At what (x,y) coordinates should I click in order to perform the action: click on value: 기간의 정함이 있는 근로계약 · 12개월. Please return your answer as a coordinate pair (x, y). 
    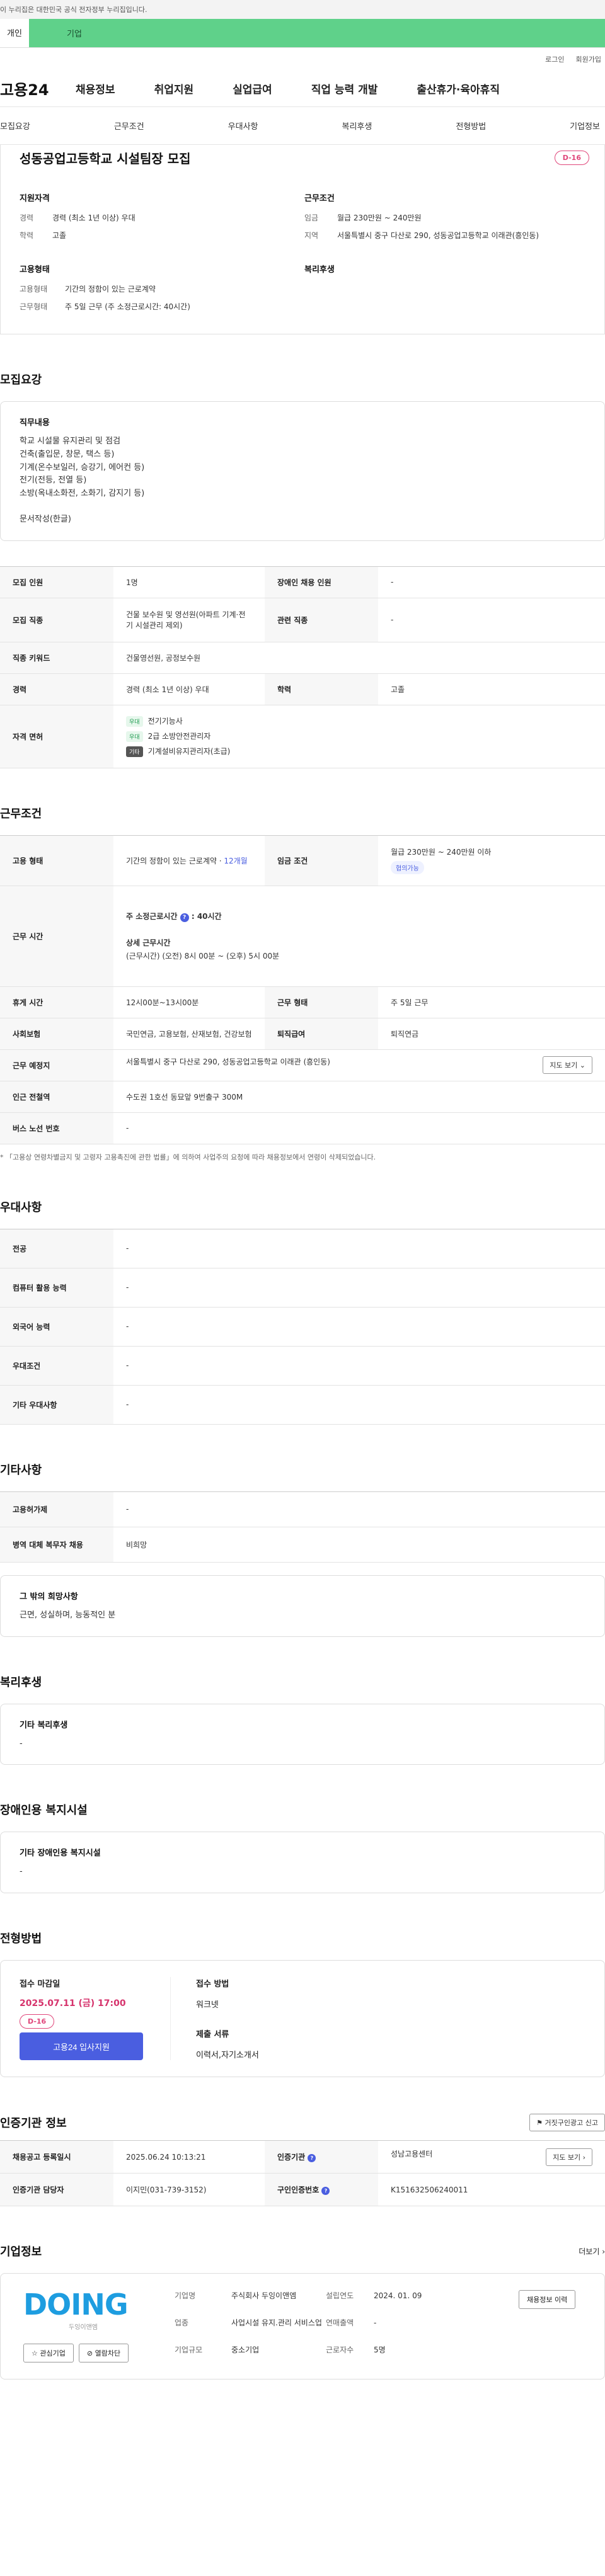
    Looking at the image, I should click on (189, 860).